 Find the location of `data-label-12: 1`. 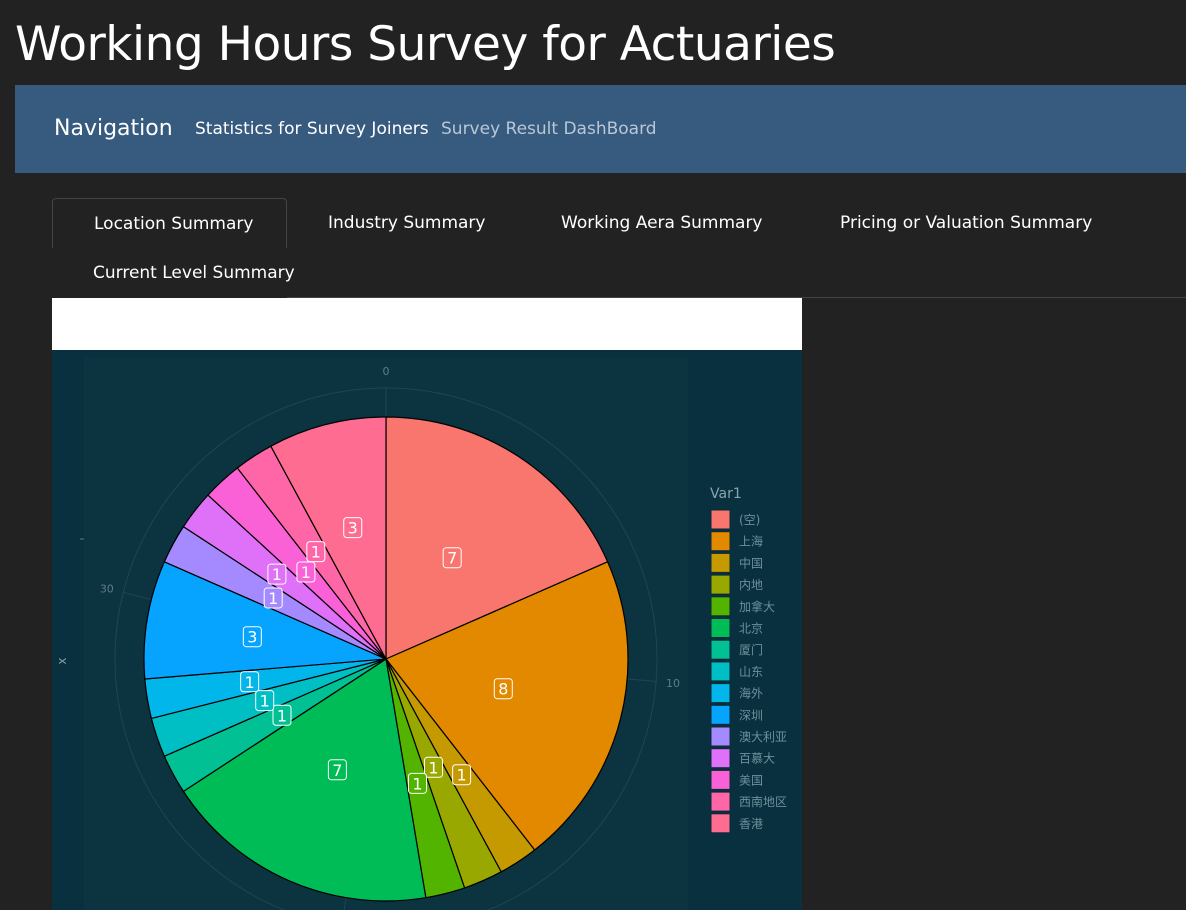

data-label-12: 1 is located at coordinates (306, 572).